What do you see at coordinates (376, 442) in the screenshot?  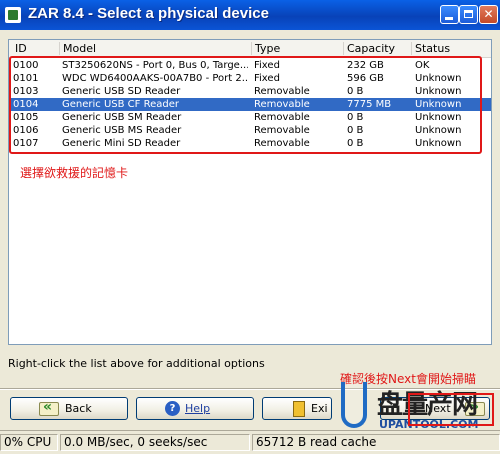 I see `status-cache: 65712 B read cache` at bounding box center [376, 442].